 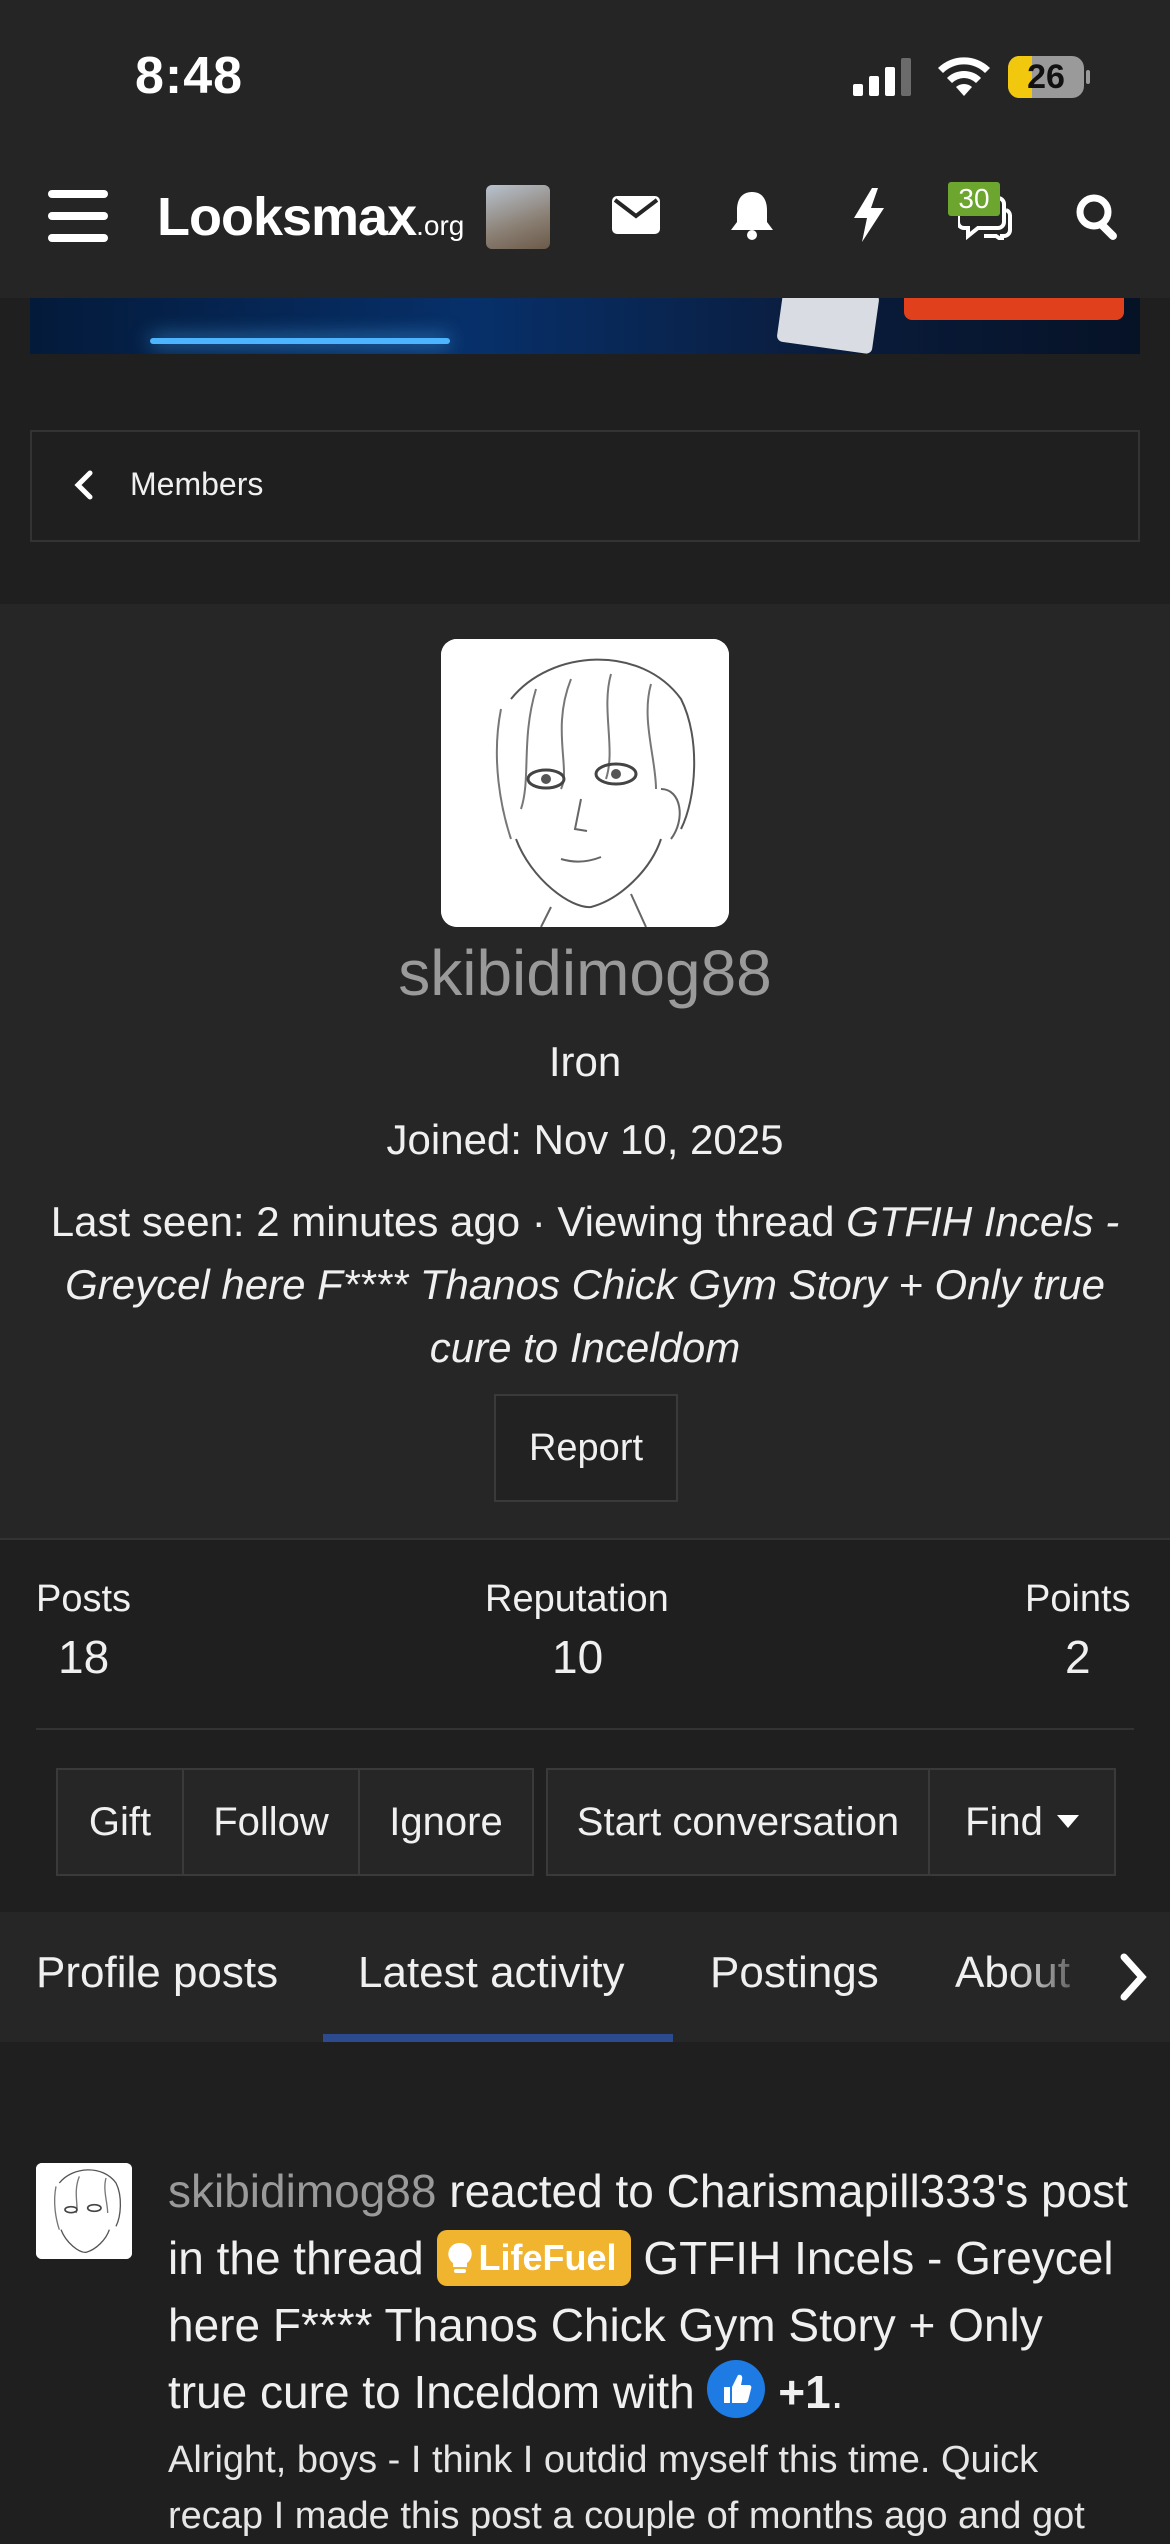 What do you see at coordinates (547, 2257) in the screenshot?
I see `prefix-label: LifeFuel` at bounding box center [547, 2257].